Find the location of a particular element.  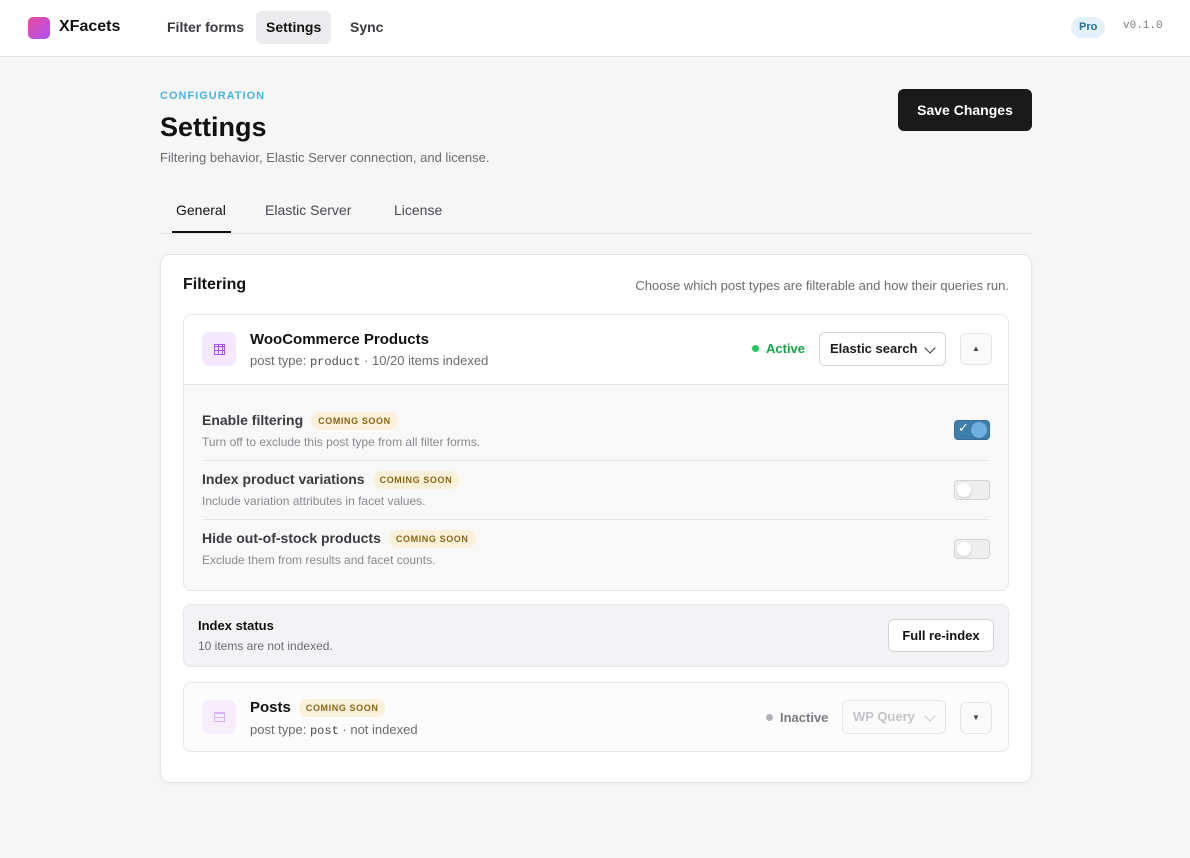

post-type-meta: post type: product · 10/20 items indexed is located at coordinates (369, 361).